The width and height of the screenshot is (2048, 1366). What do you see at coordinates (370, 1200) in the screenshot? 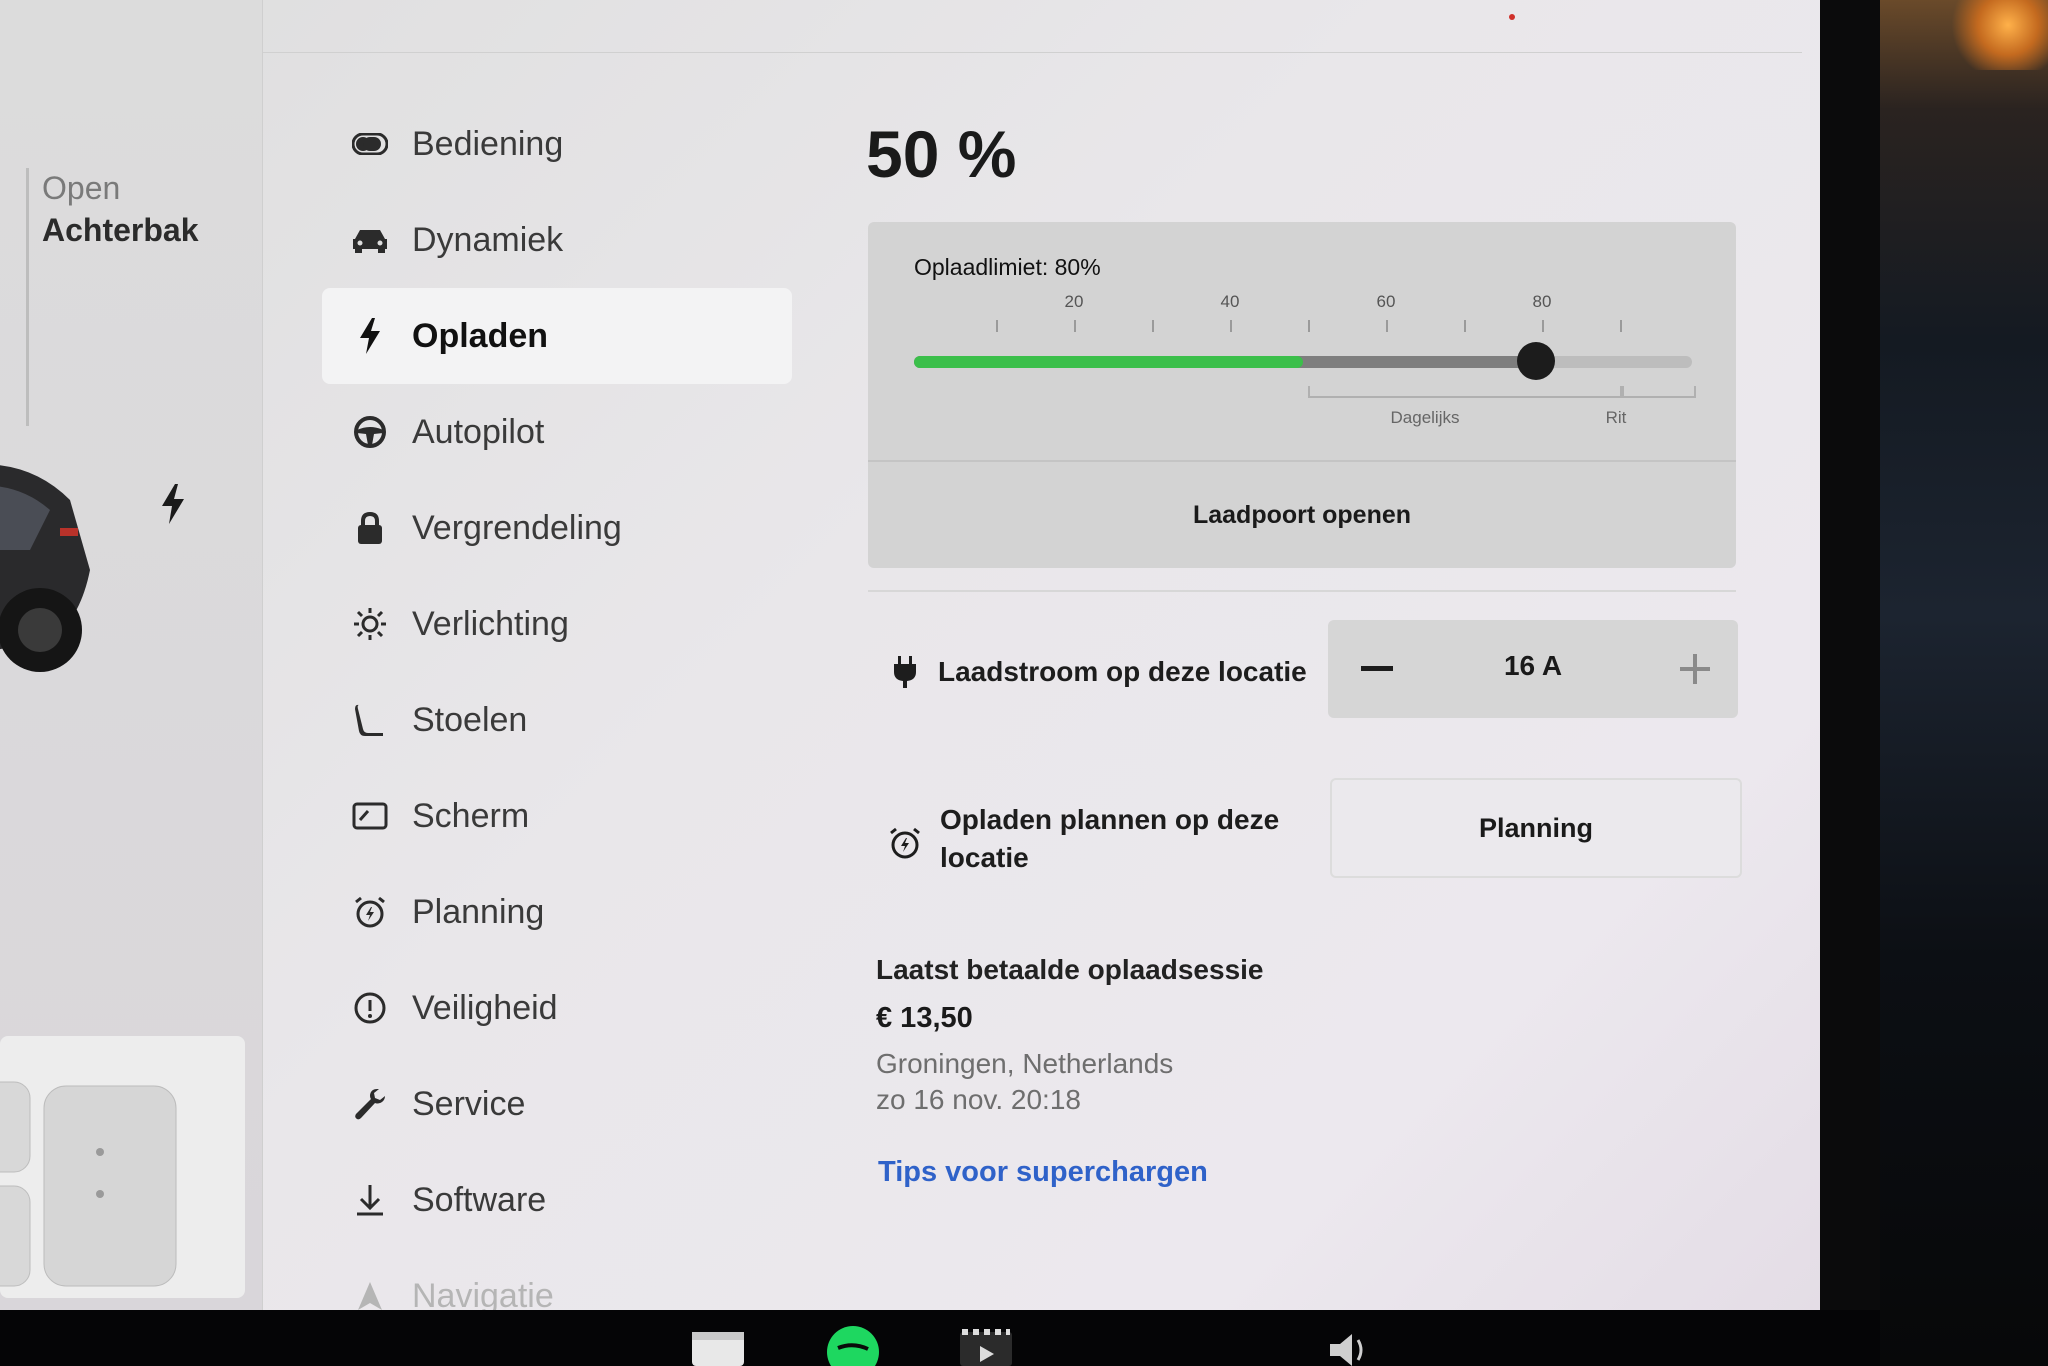
I see `download-icon` at bounding box center [370, 1200].